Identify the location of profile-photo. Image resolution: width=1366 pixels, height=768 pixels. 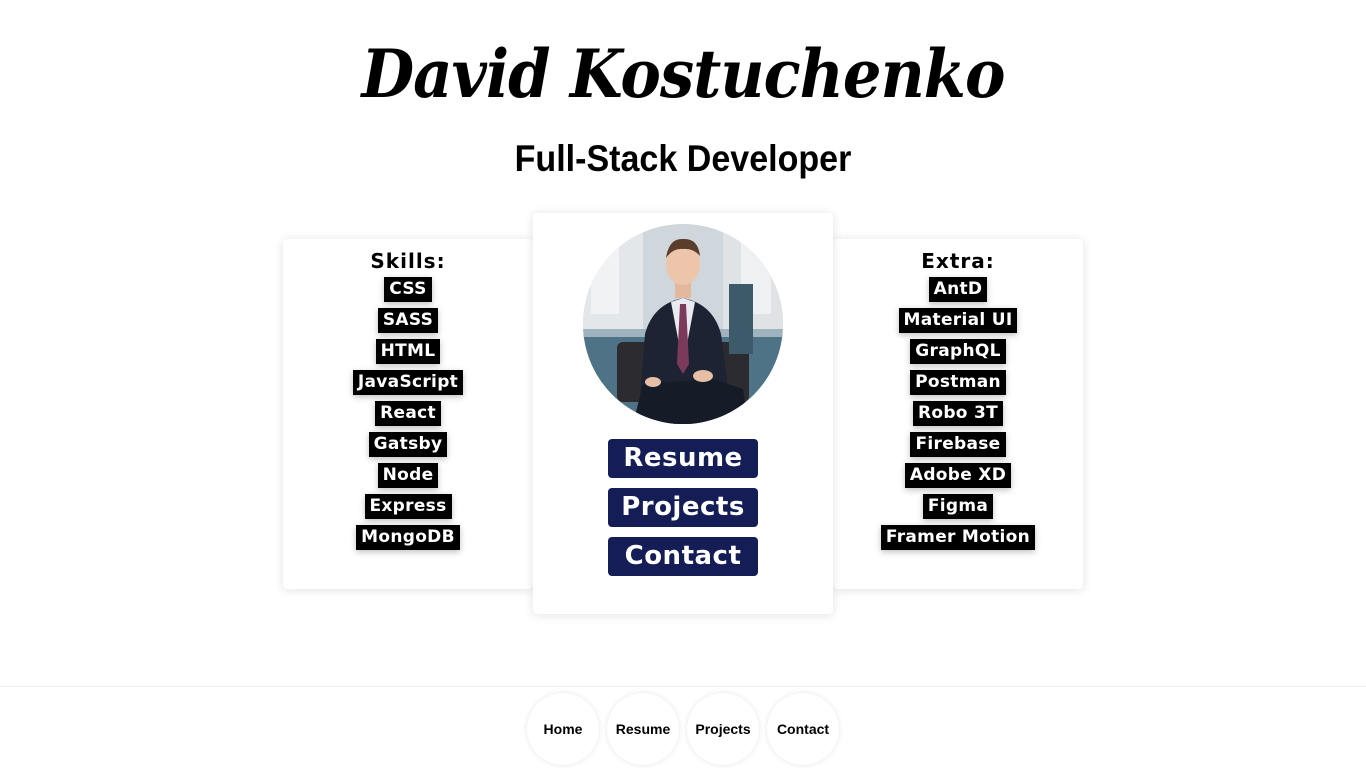
(683, 324).